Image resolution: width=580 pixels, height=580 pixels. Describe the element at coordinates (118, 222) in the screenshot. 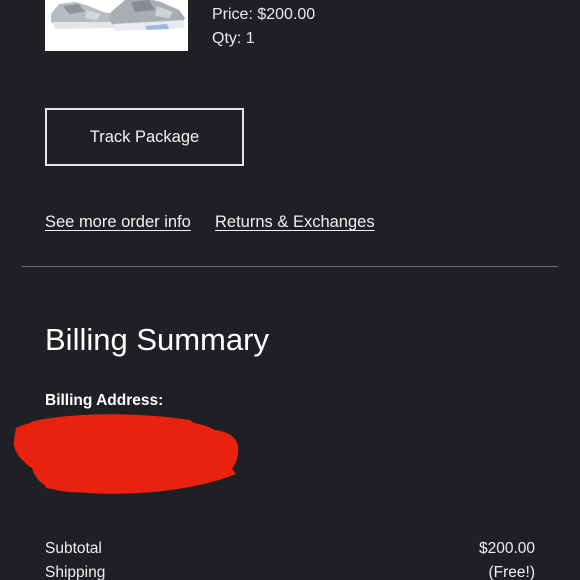

I see `see-more-order-info-link: See more order info` at that location.